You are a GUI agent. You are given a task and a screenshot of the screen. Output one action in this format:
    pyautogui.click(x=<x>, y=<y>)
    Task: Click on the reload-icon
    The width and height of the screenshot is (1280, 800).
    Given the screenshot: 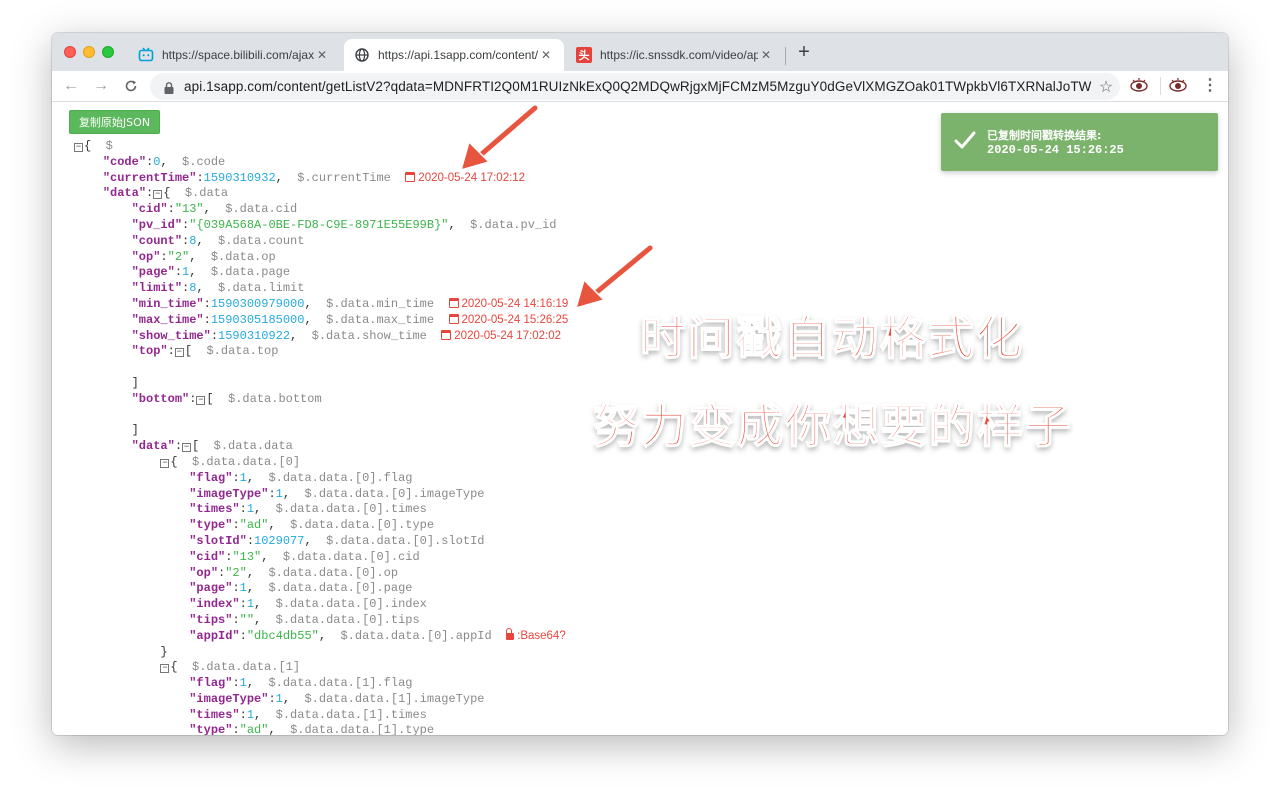 What is the action you would take?
    pyautogui.click(x=131, y=86)
    